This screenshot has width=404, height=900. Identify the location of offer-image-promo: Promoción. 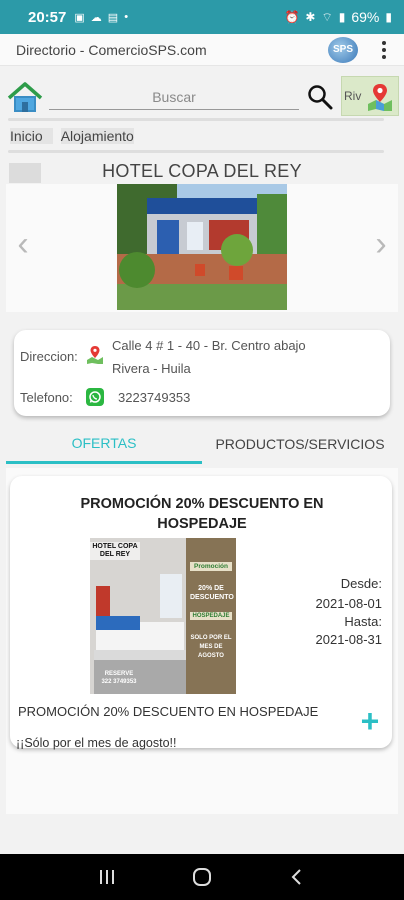
(211, 566).